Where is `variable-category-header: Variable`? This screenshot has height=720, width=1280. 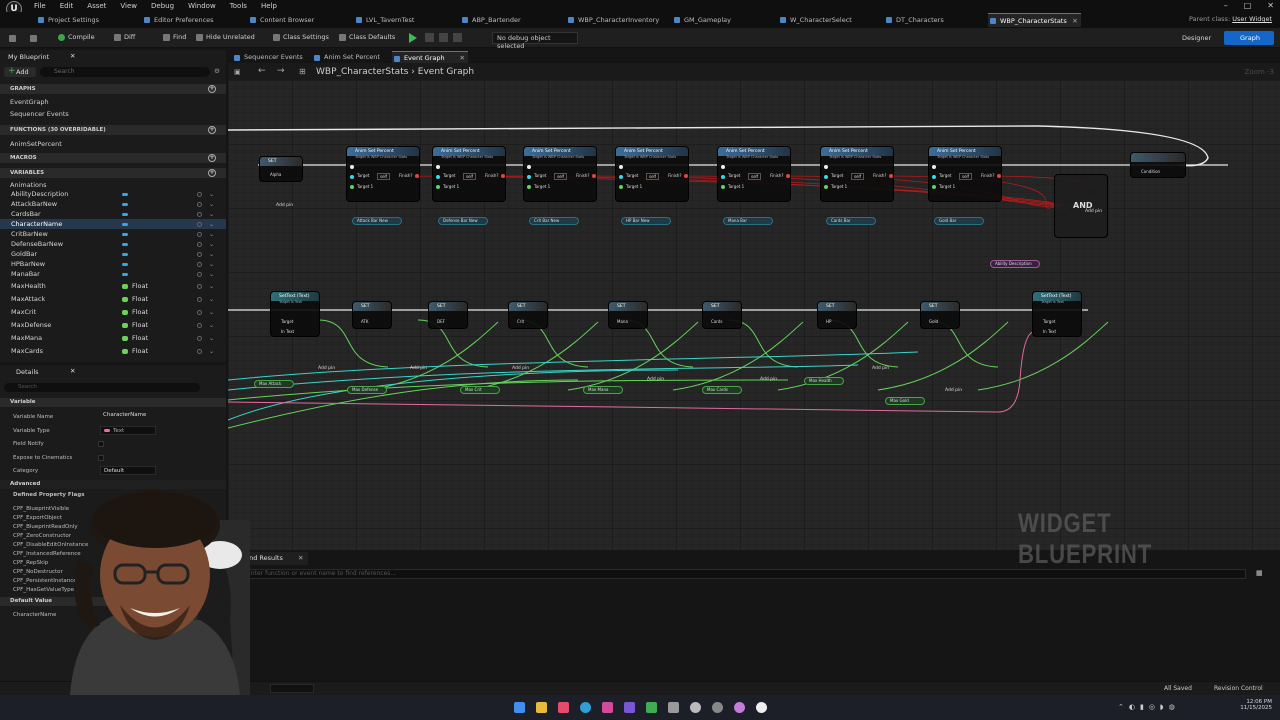 variable-category-header: Variable is located at coordinates (113, 402).